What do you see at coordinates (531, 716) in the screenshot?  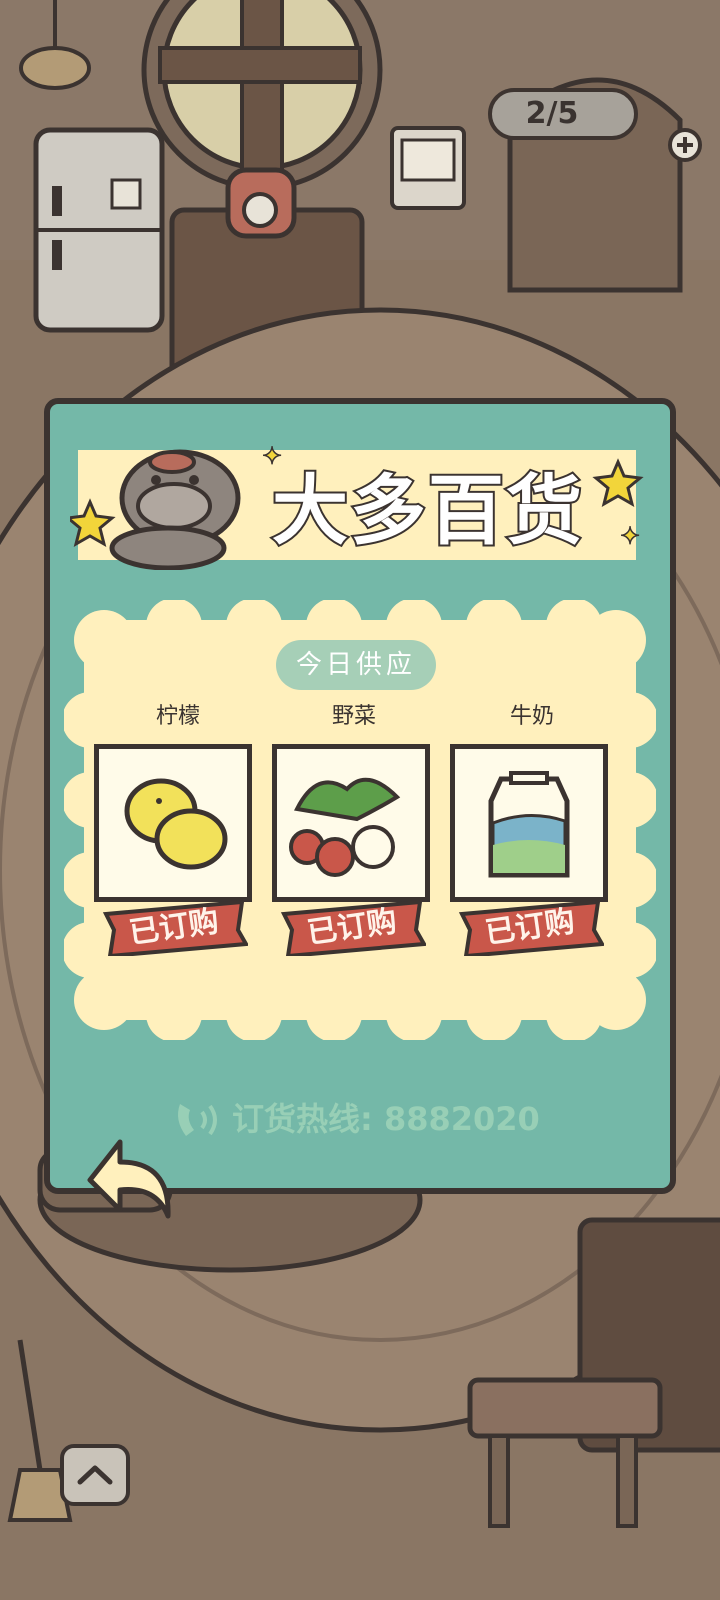 I see `item-name-milk: 牛奶` at bounding box center [531, 716].